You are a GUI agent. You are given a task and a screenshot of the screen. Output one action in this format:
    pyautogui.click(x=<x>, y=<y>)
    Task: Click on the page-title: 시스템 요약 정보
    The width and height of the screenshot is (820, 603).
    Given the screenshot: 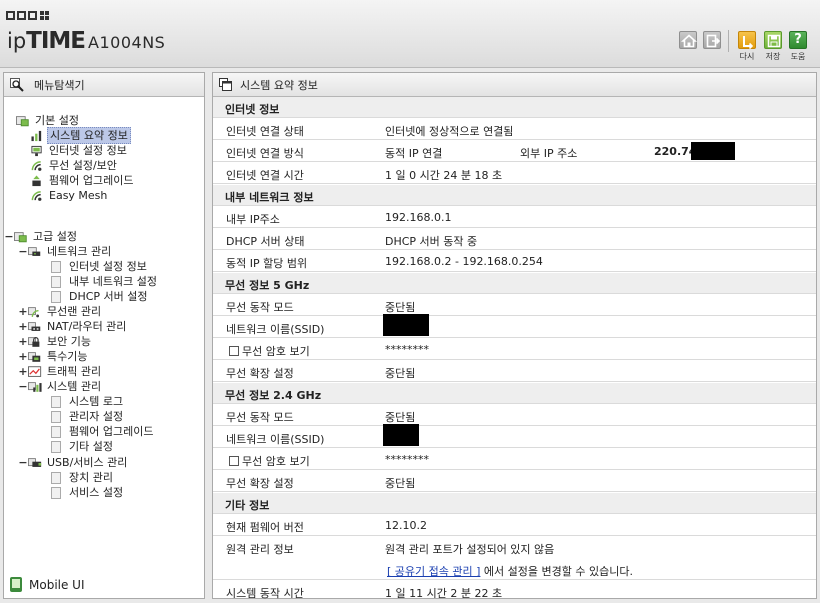 What is the action you would take?
    pyautogui.click(x=279, y=85)
    